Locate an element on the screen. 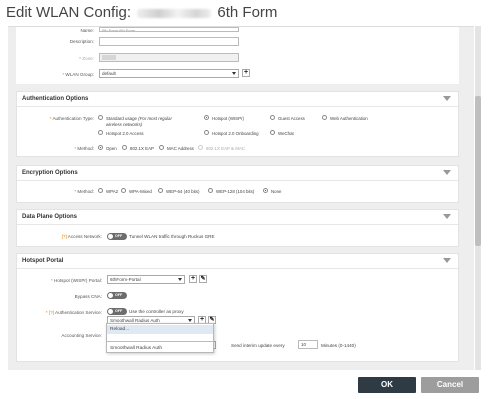 The height and width of the screenshot is (399, 490). interim-update-input: 10 is located at coordinates (308, 344).